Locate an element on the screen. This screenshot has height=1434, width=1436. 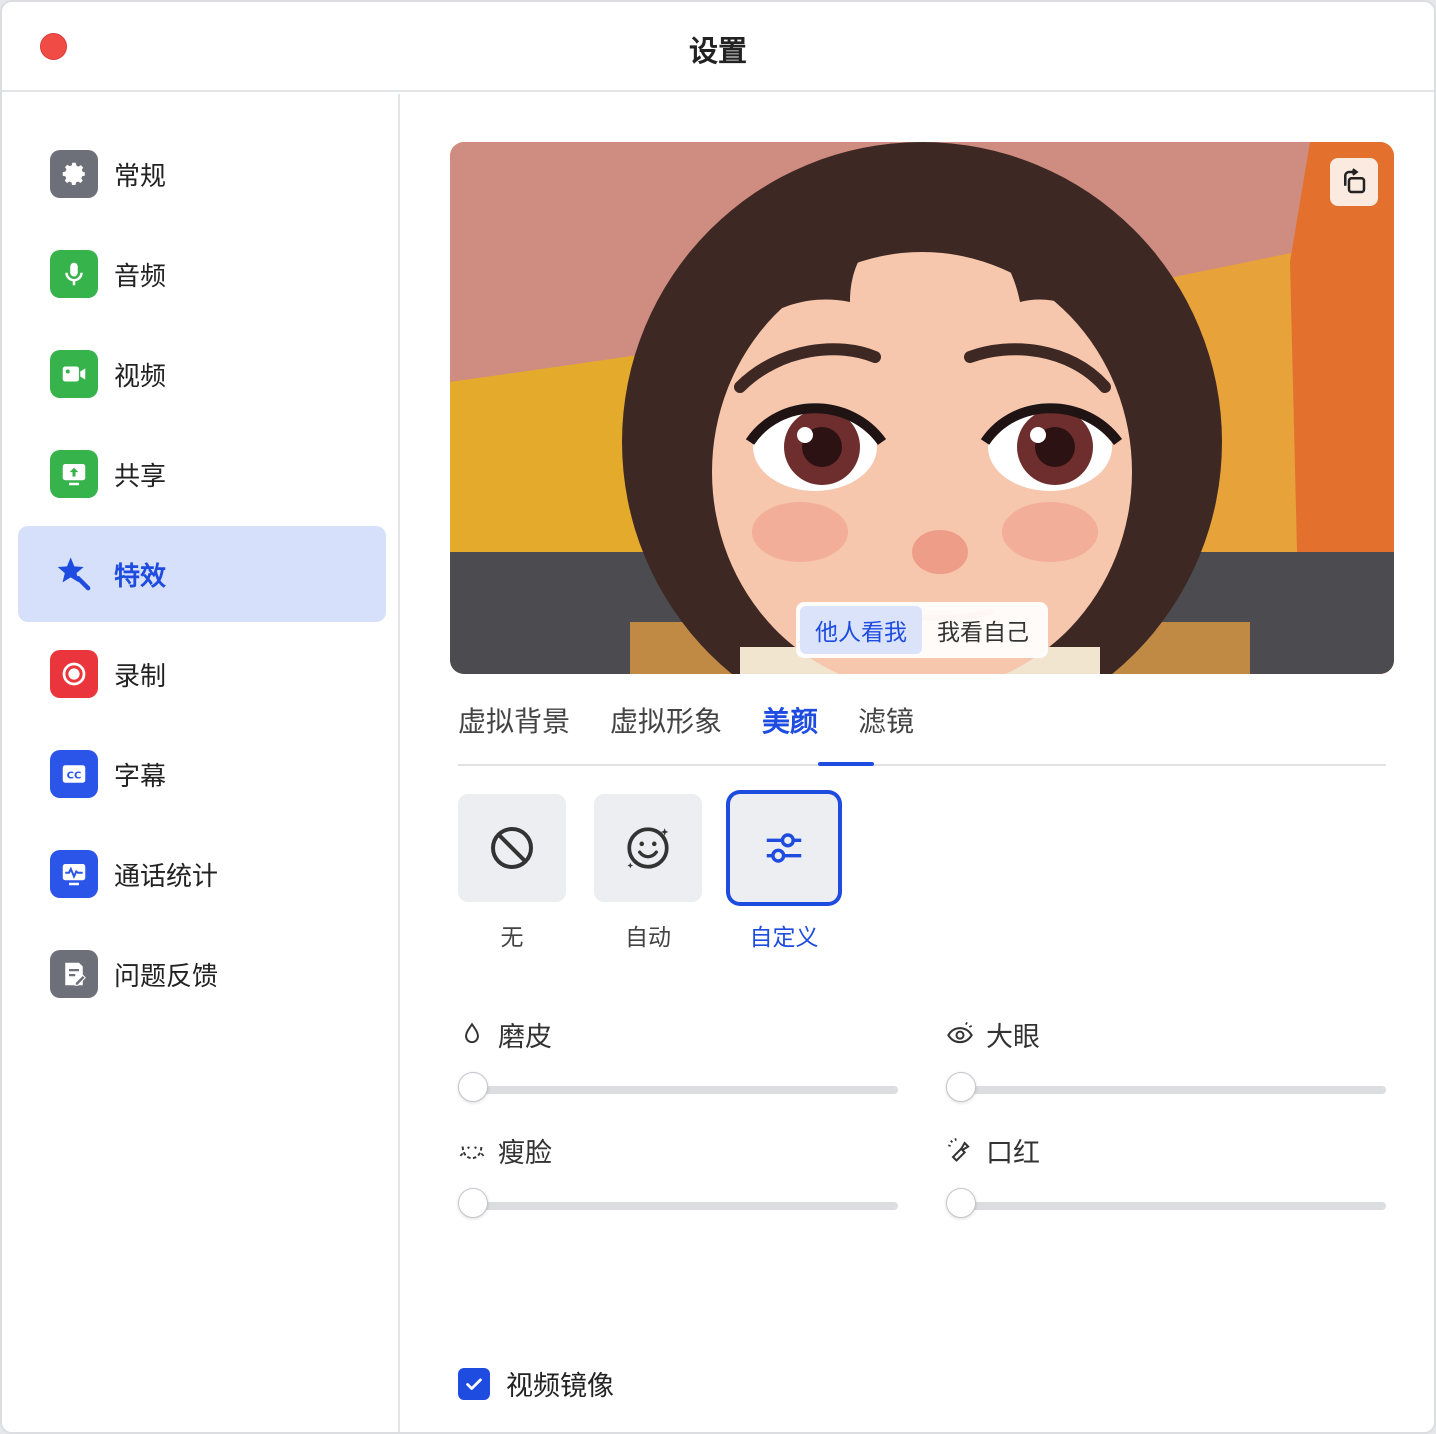
sidebar-item-statistics: 通话统计 is located at coordinates (202, 874).